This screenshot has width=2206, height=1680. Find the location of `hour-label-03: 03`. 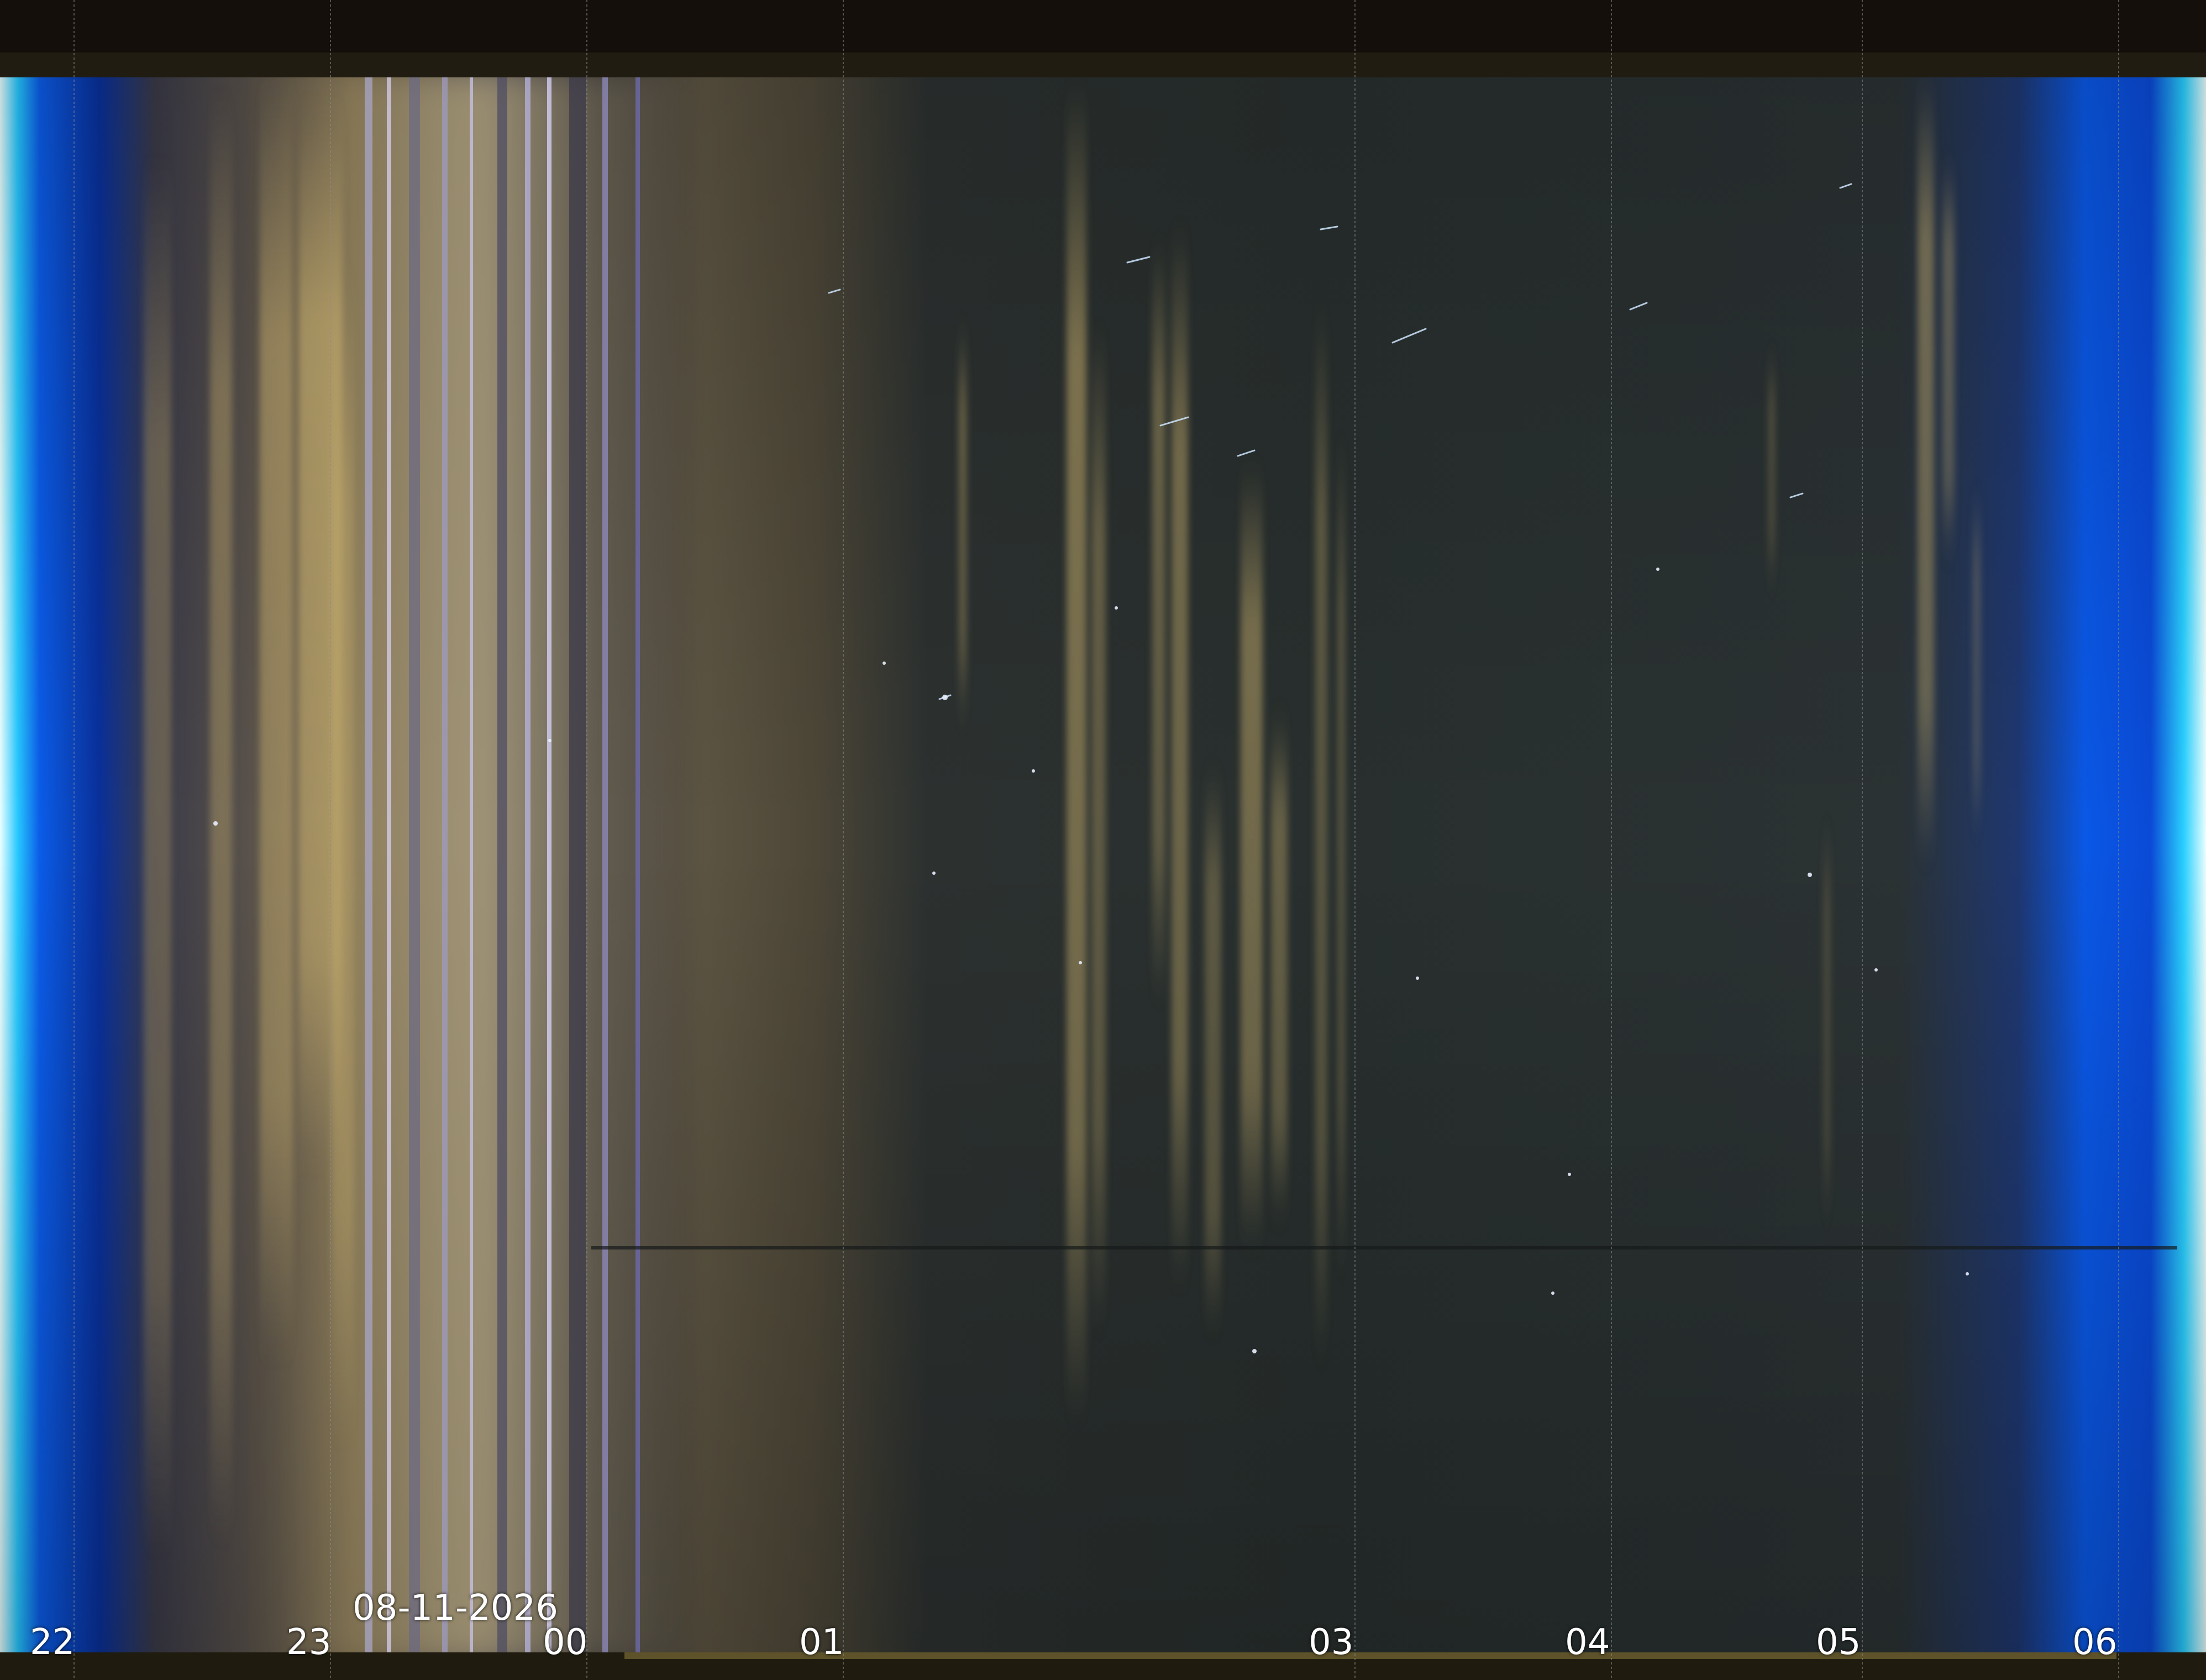

hour-label-03: 03 is located at coordinates (1331, 1643).